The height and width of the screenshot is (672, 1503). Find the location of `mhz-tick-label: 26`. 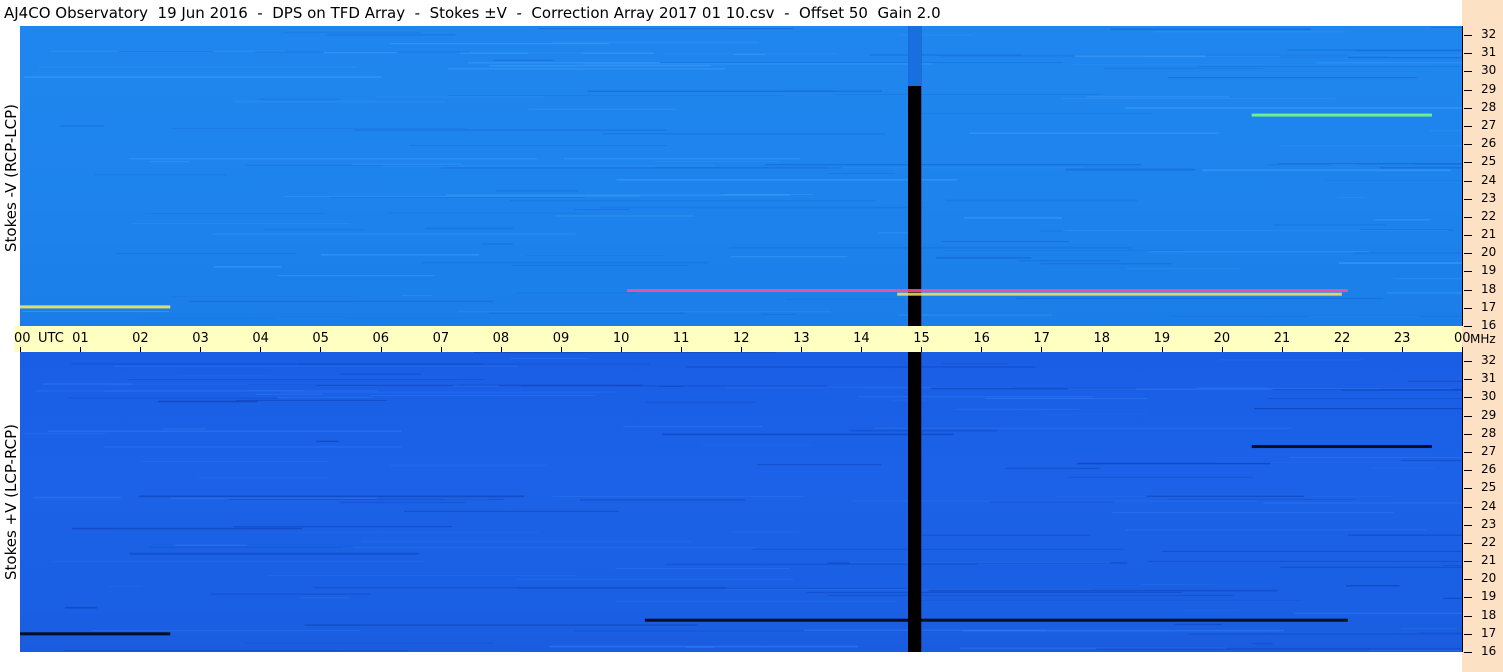

mhz-tick-label: 26 is located at coordinates (1489, 143).